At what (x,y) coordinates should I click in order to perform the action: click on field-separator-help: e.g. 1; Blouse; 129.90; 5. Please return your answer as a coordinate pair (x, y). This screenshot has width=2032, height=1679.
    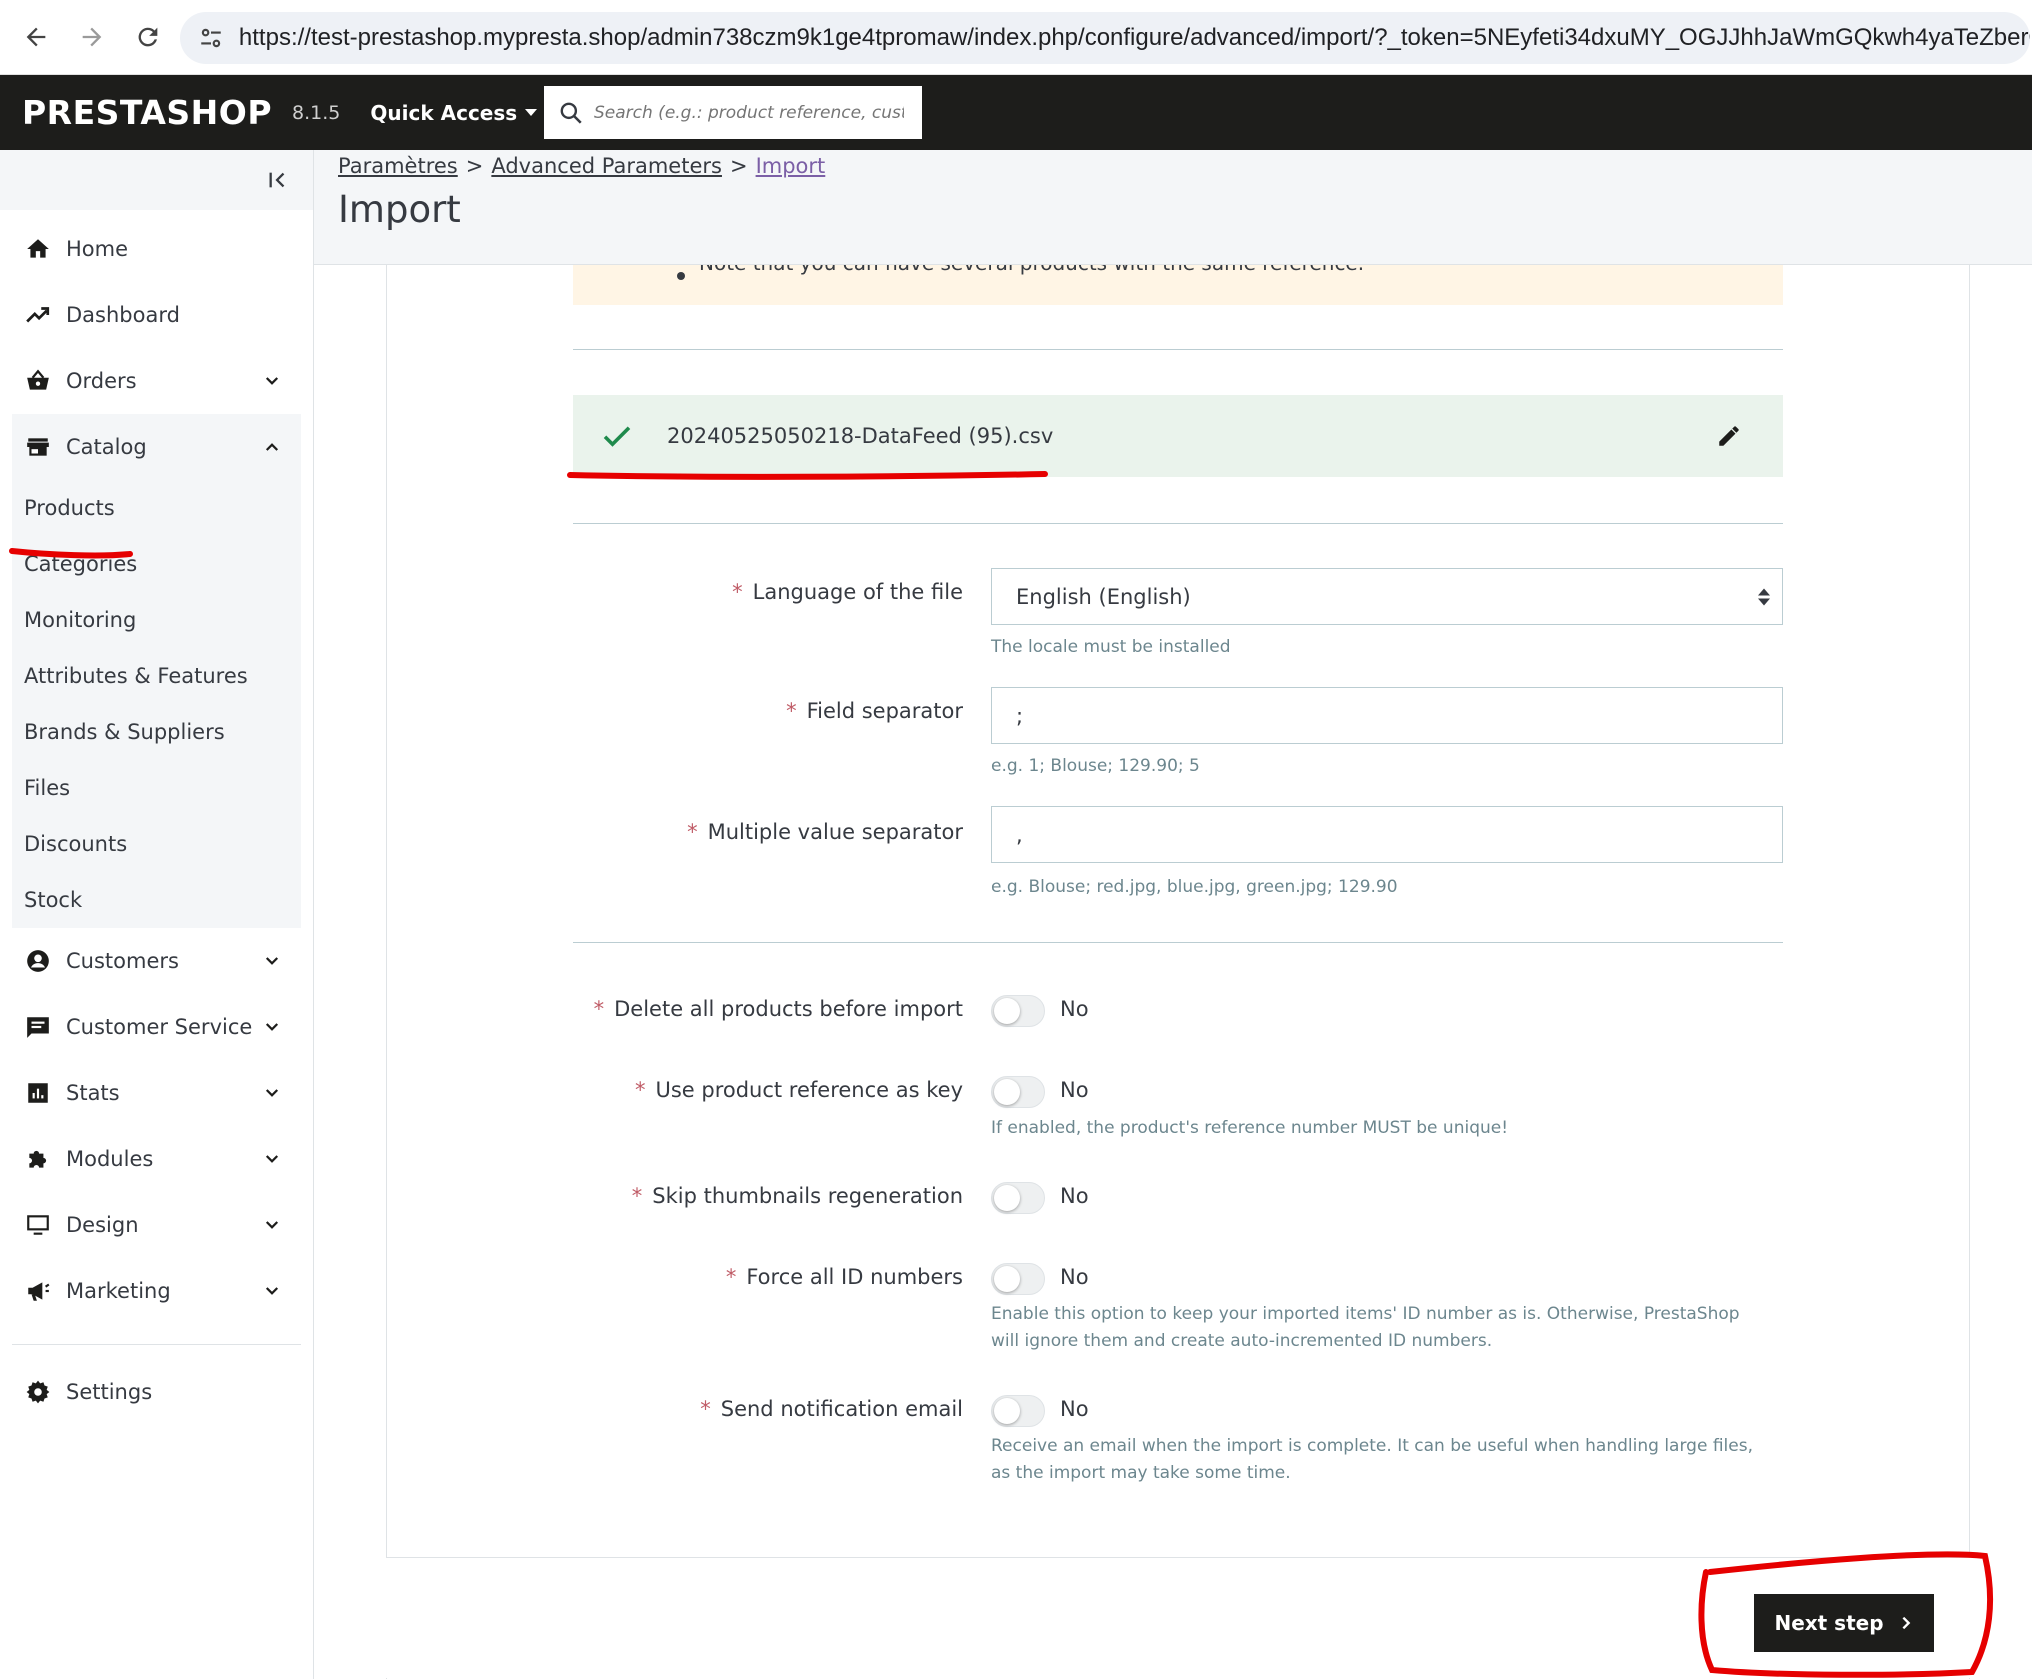
    Looking at the image, I should click on (1095, 766).